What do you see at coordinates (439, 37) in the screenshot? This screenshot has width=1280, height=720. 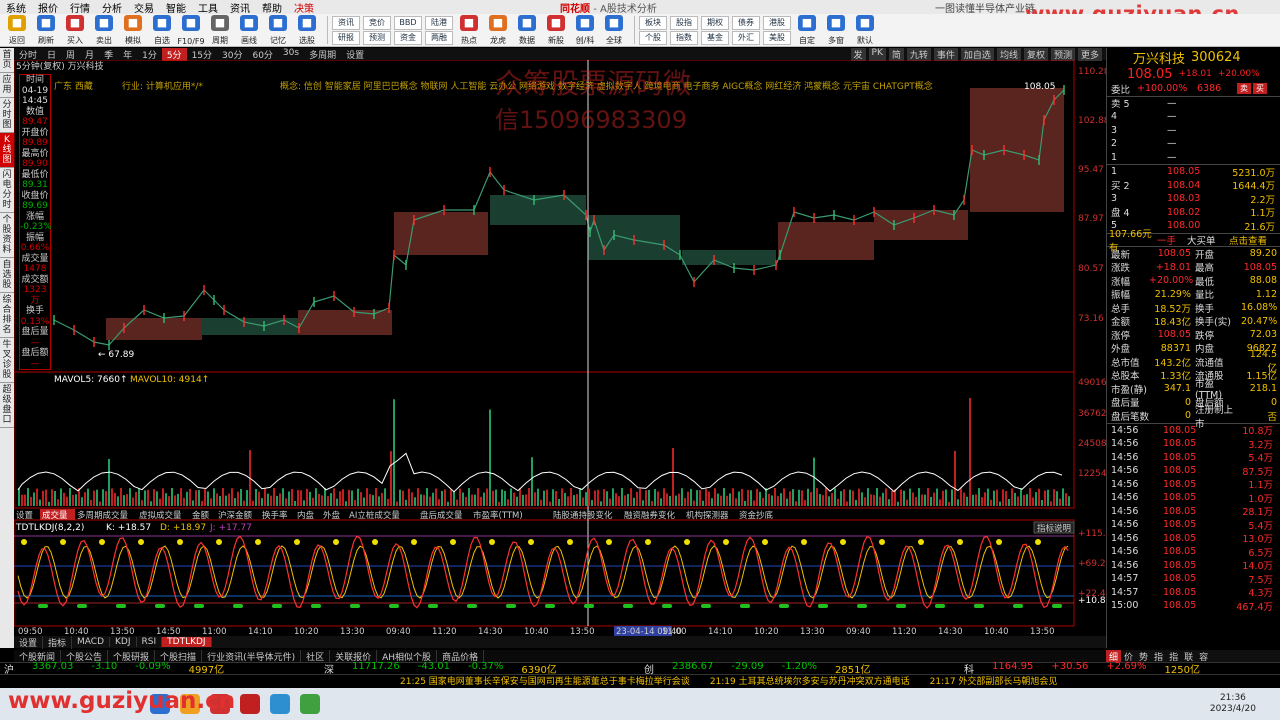 I see `toolbar-grid-button: 两融` at bounding box center [439, 37].